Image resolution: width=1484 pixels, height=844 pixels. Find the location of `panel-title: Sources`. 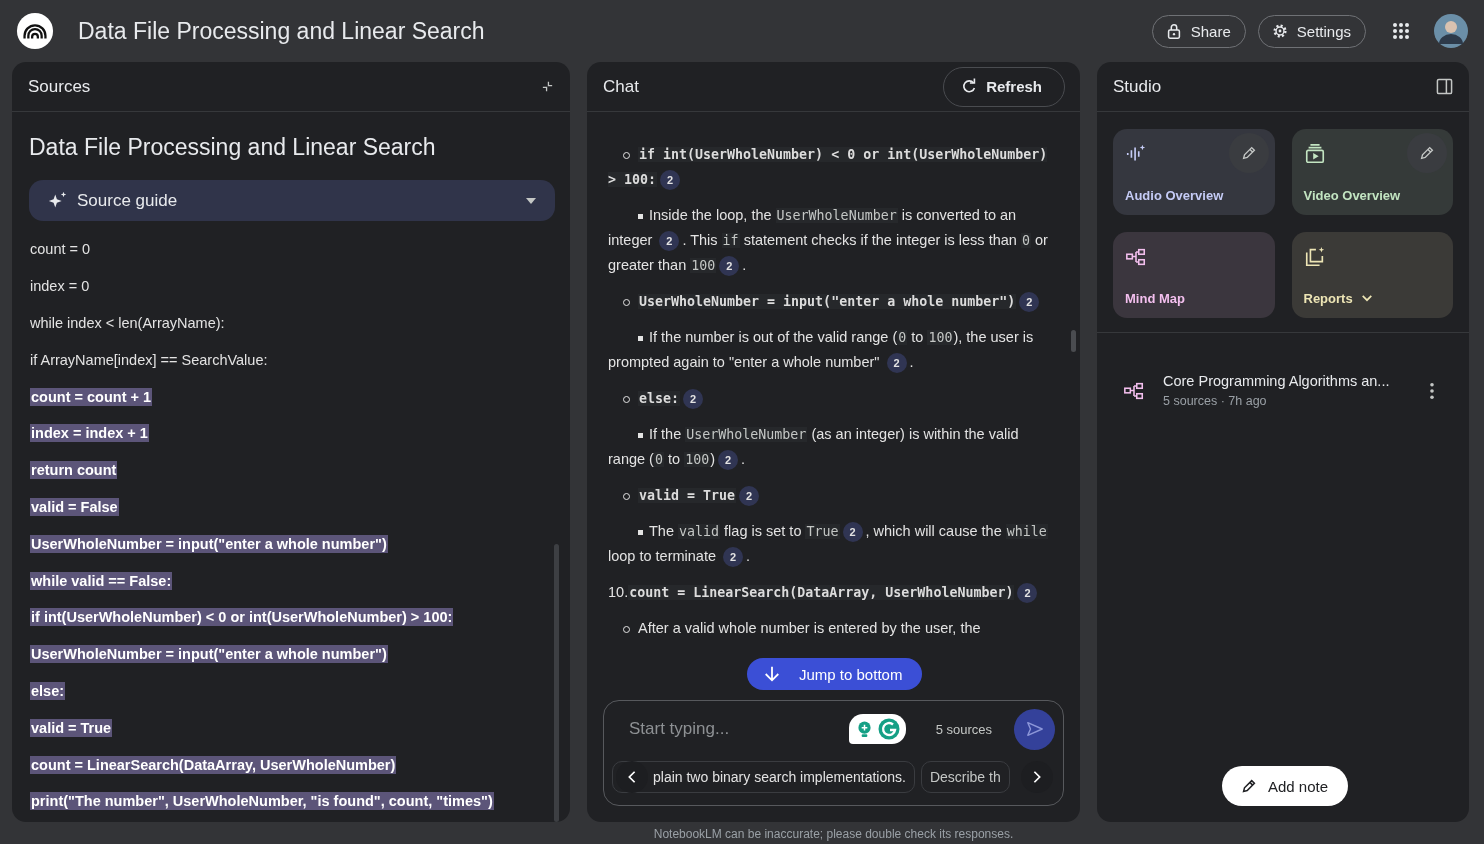

panel-title: Sources is located at coordinates (59, 86).